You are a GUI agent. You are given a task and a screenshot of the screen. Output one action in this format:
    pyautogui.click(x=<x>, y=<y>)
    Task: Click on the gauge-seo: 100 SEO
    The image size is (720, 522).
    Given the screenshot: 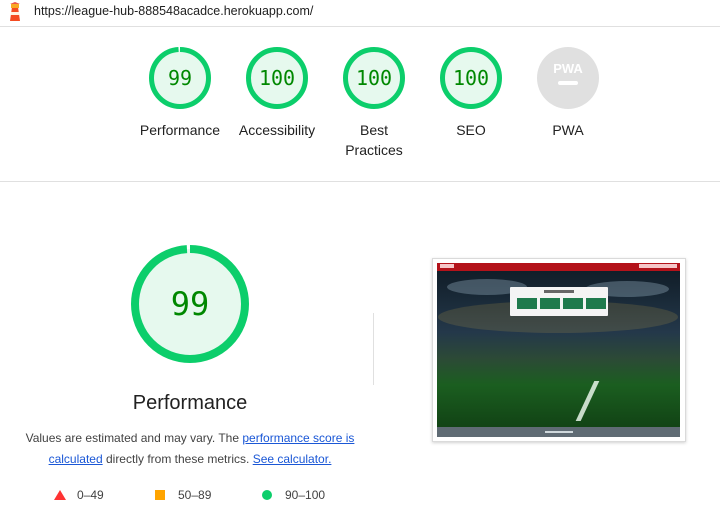 What is the action you would take?
    pyautogui.click(x=471, y=93)
    